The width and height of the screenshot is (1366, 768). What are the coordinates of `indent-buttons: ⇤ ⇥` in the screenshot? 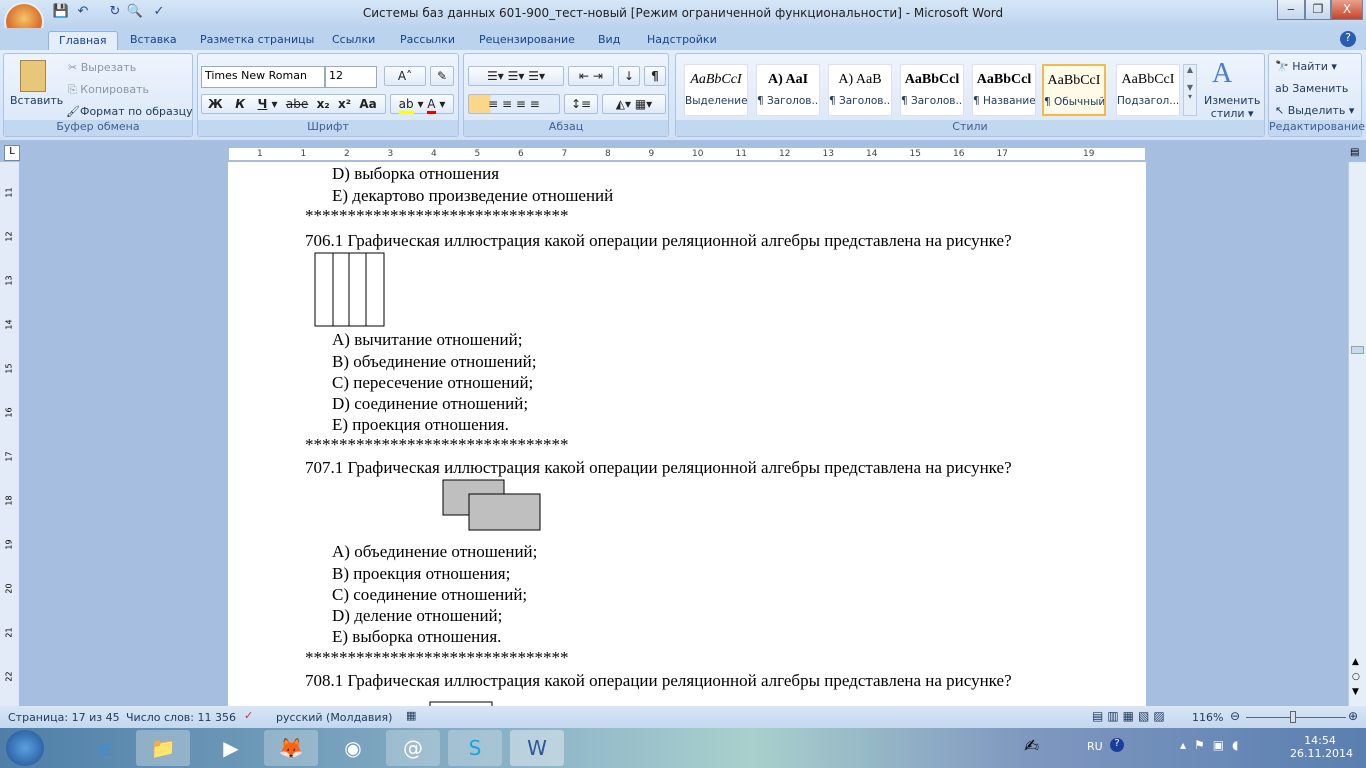 It's located at (591, 76).